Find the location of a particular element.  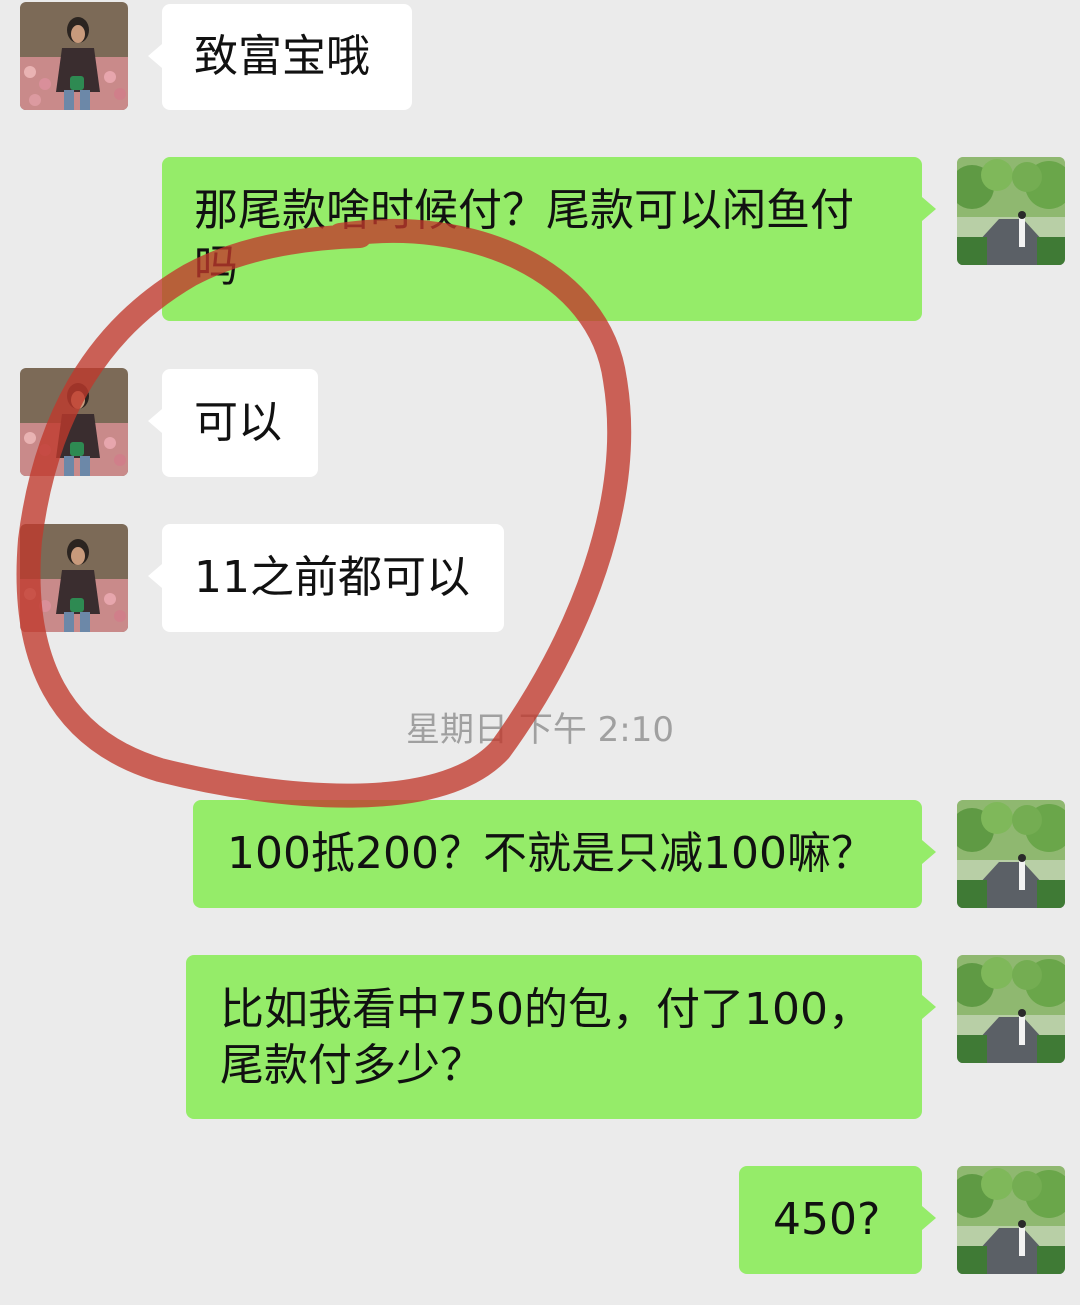

timestamp: 星期日 下午 2:10 is located at coordinates (540, 730).